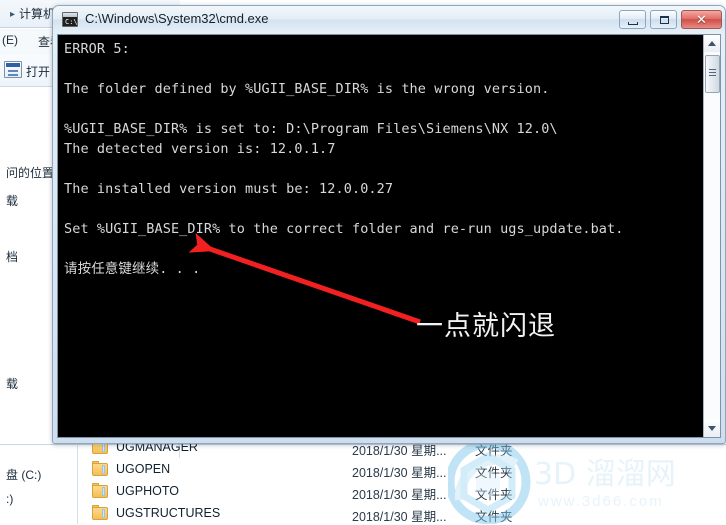  What do you see at coordinates (10, 40) in the screenshot?
I see `menu-item-edit: (E)` at bounding box center [10, 40].